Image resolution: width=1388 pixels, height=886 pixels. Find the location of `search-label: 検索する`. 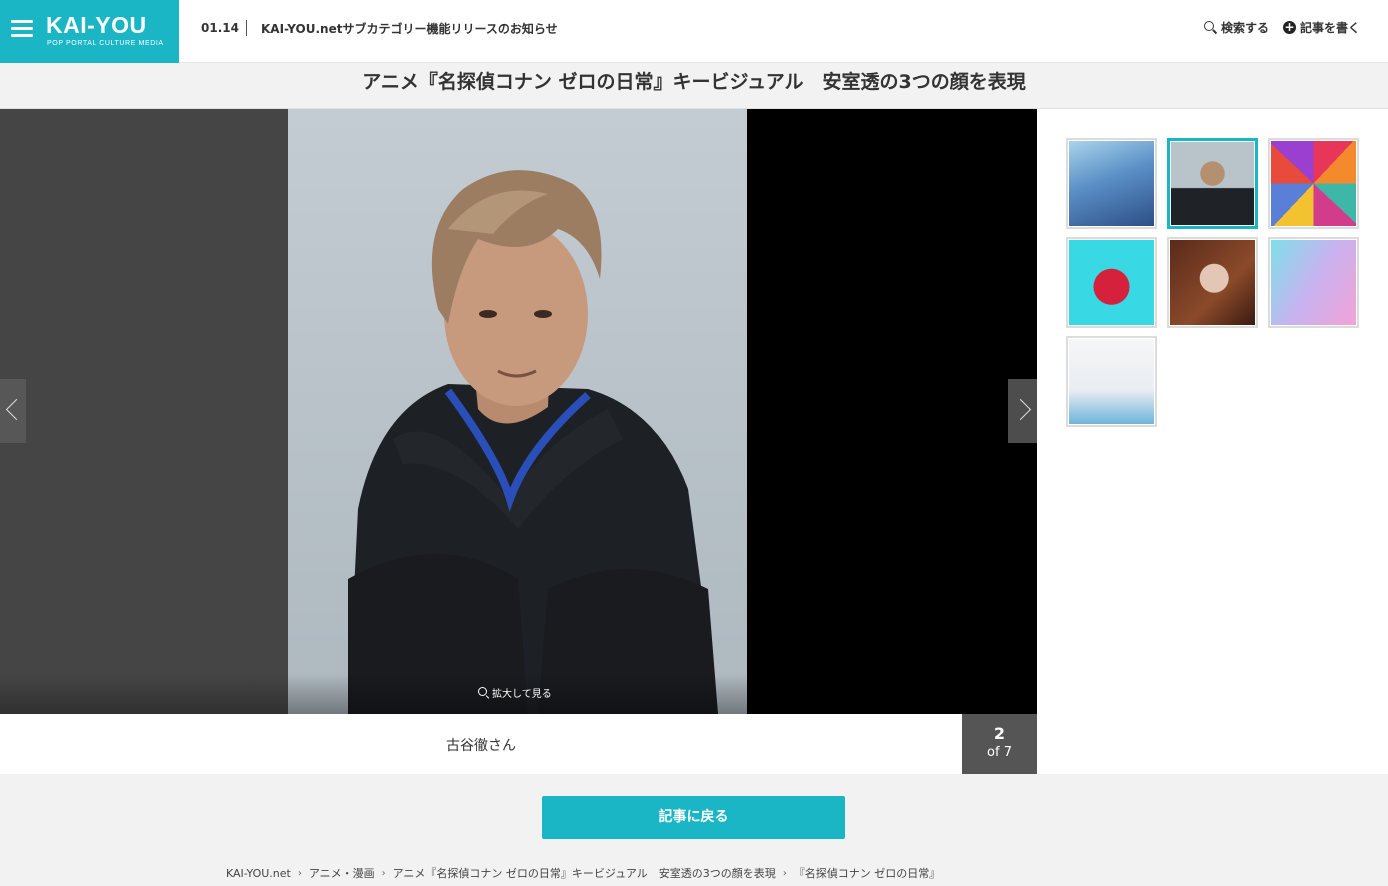

search-label: 検索する is located at coordinates (1244, 28).